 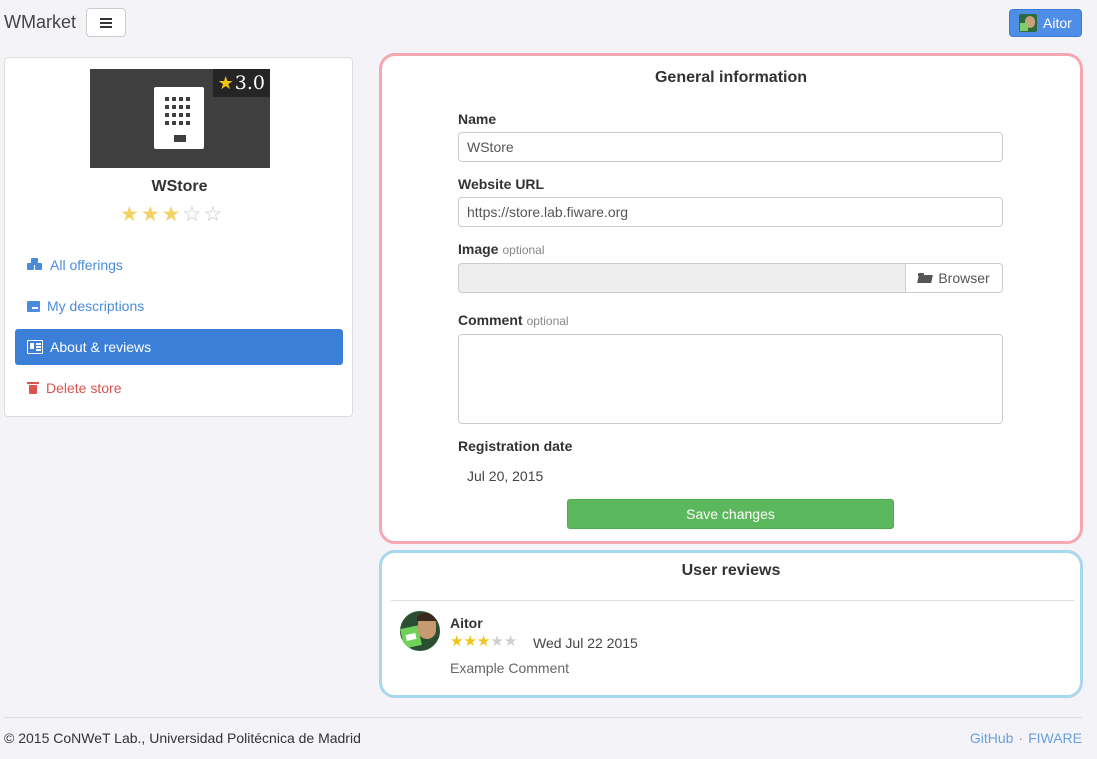 I want to click on panel-title: General information, so click(x=731, y=77).